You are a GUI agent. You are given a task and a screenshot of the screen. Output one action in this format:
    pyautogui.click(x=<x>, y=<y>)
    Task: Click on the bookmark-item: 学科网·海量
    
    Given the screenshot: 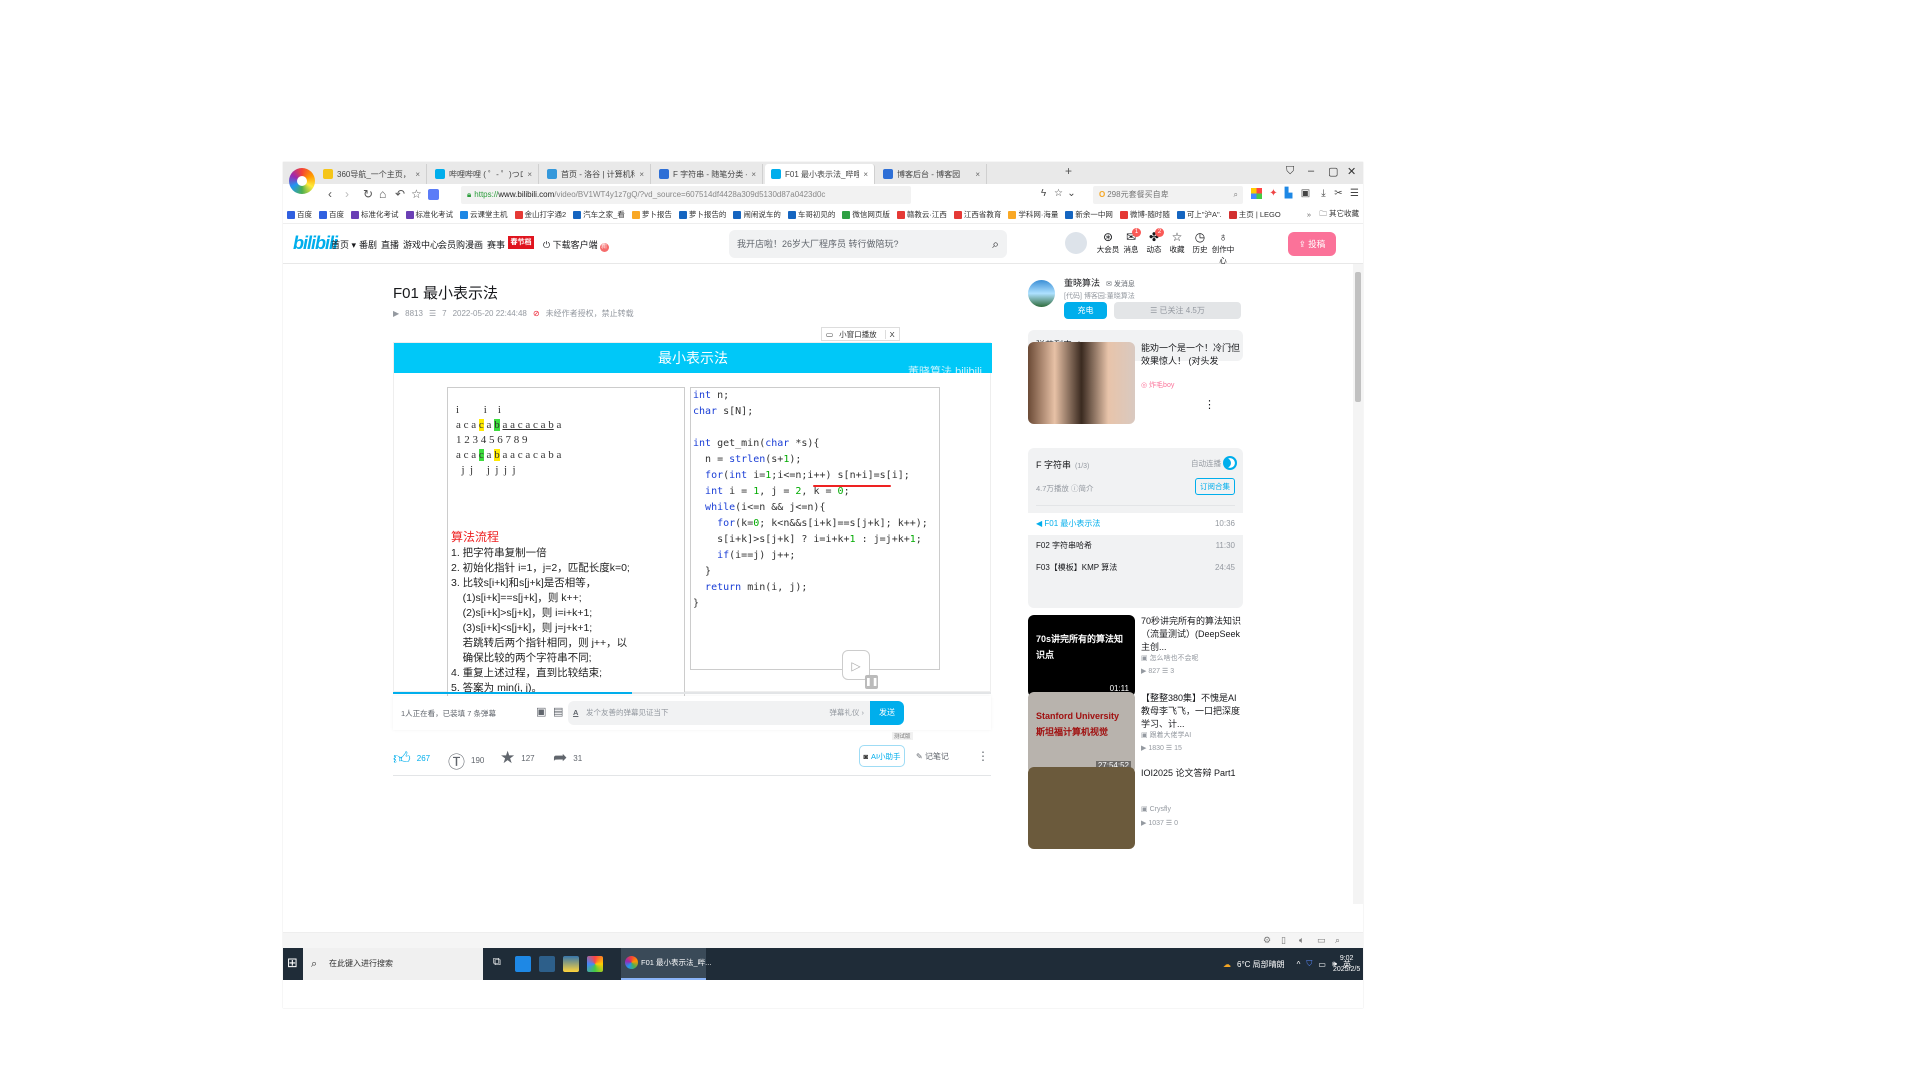 What is the action you would take?
    pyautogui.click(x=1033, y=214)
    